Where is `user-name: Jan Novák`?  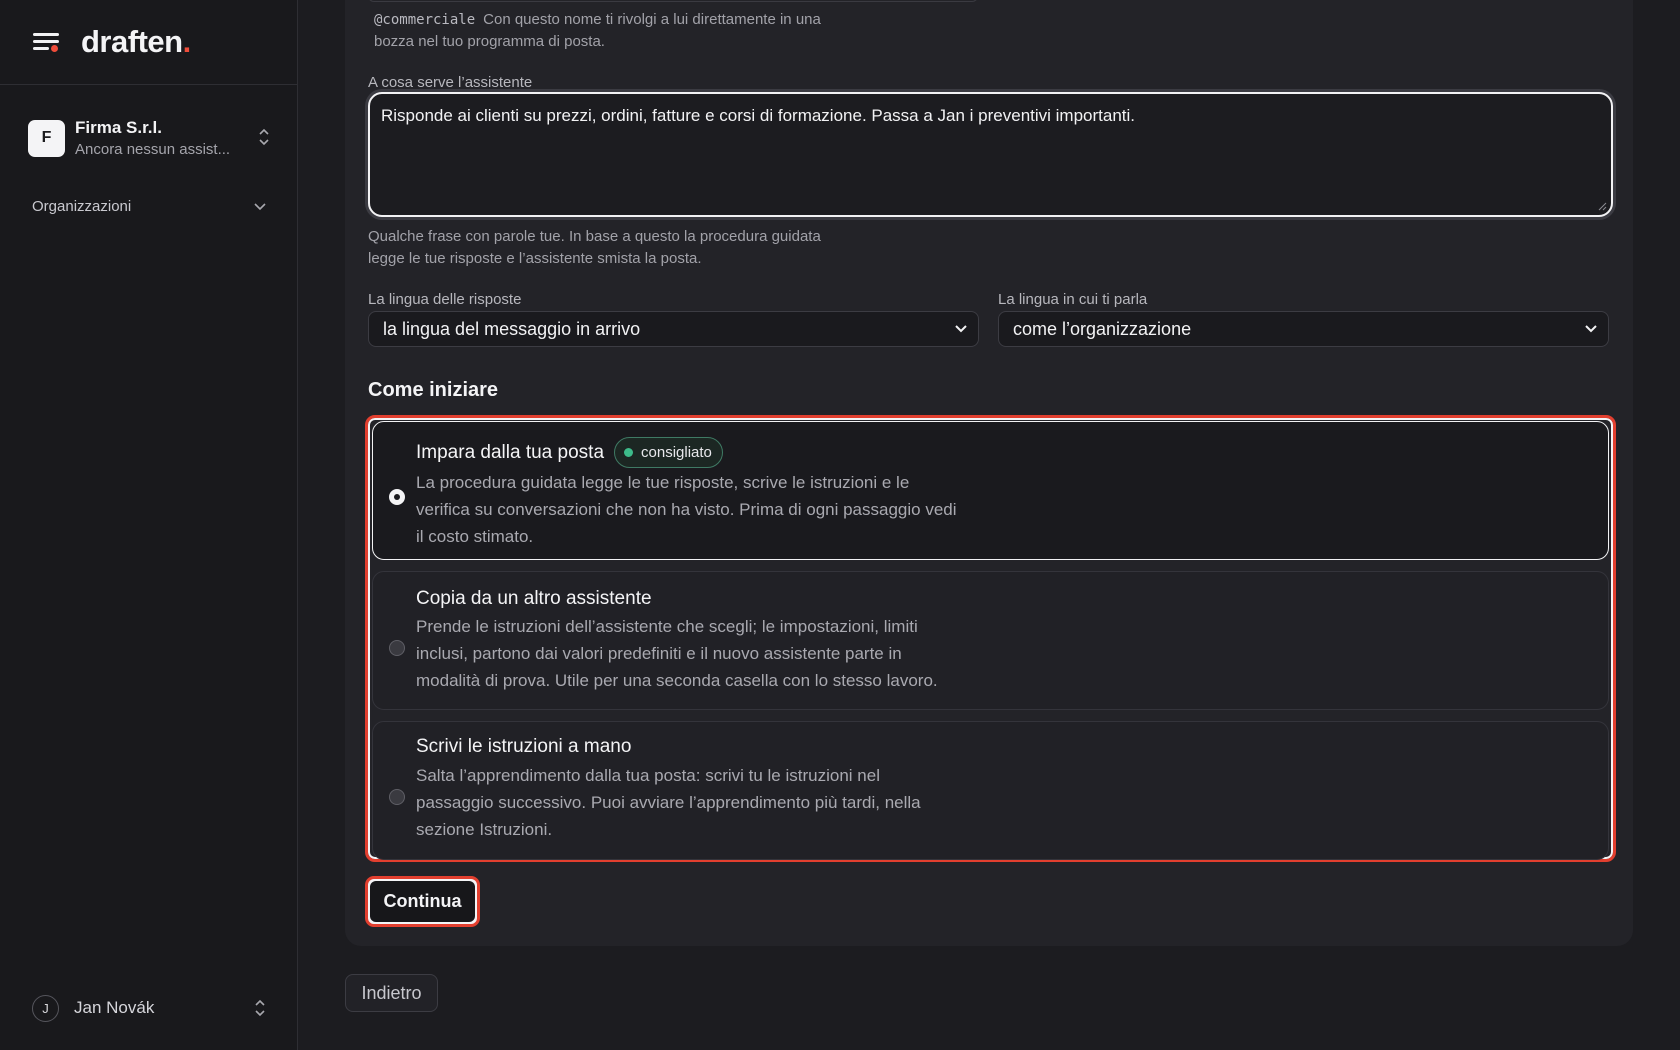
user-name: Jan Novák is located at coordinates (114, 1007).